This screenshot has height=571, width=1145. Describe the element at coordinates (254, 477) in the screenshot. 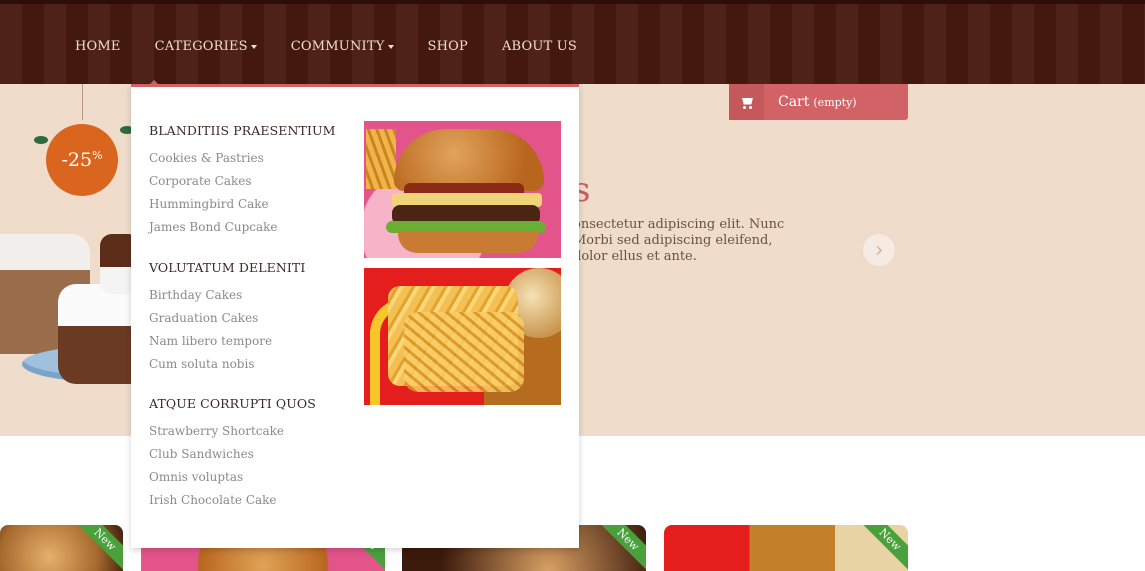

I see `dropdown-link: Omnis voluptas` at that location.